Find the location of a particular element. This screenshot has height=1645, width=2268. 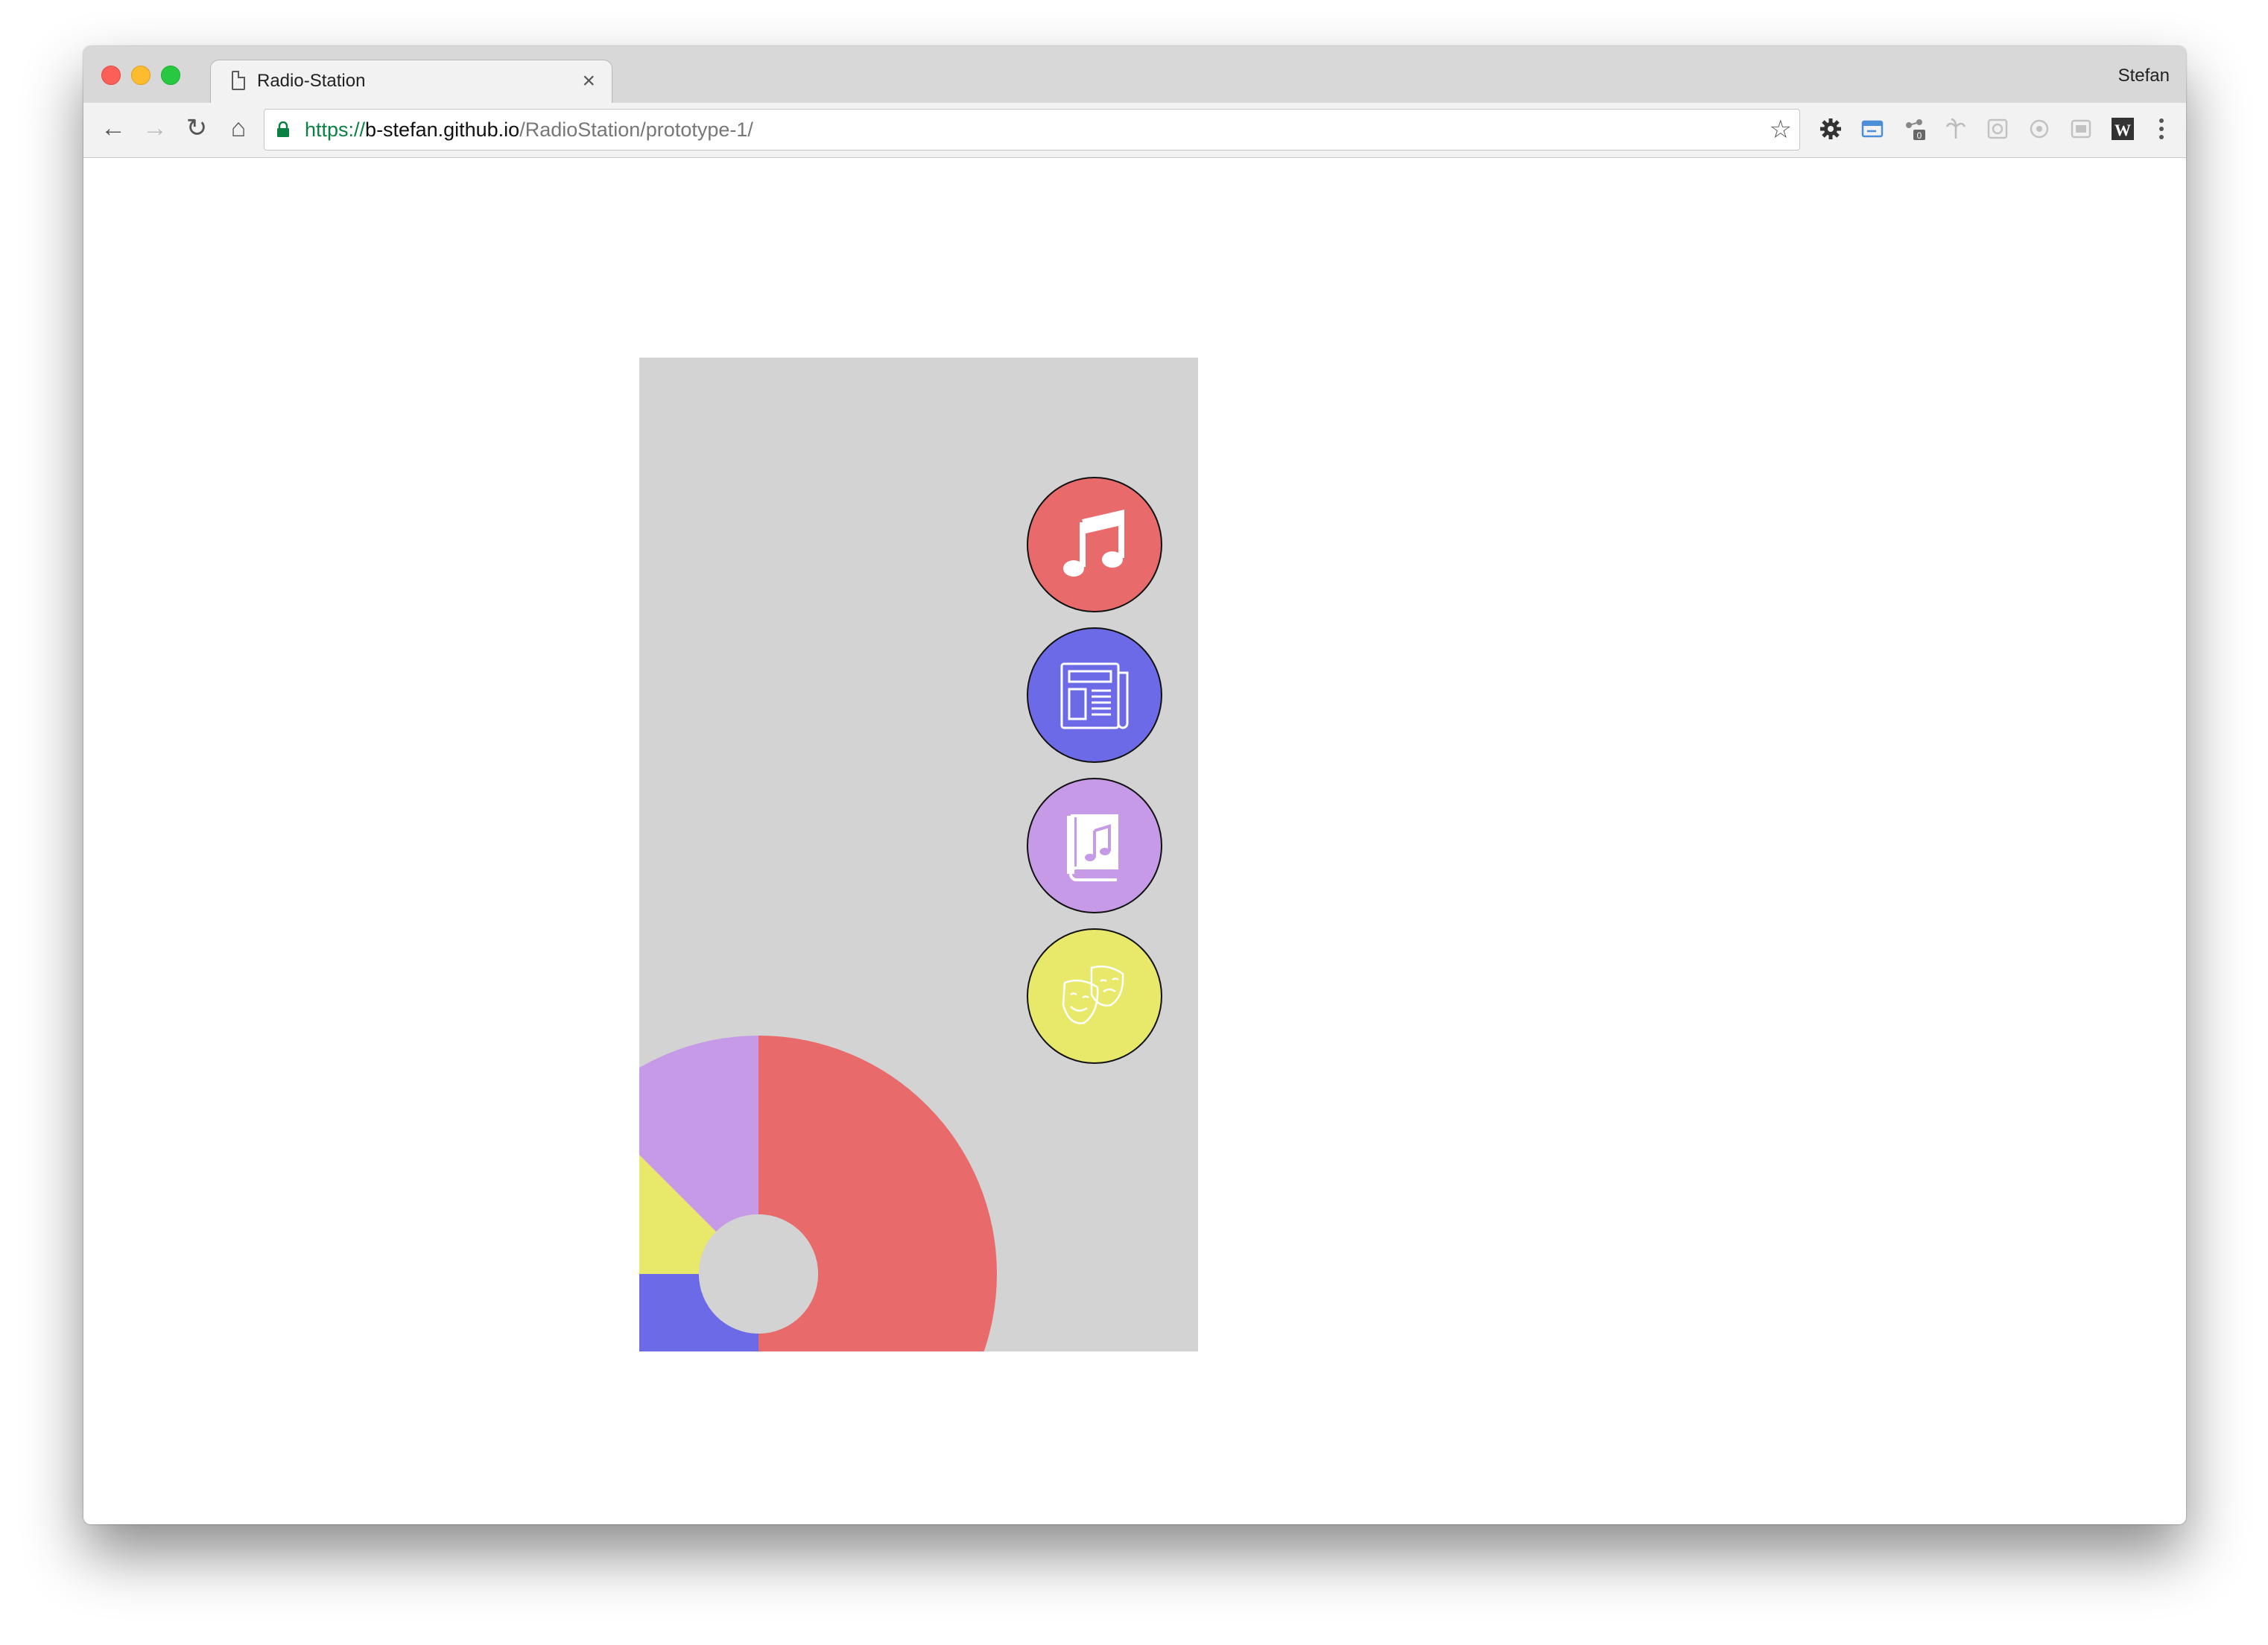

category-news-button is located at coordinates (1094, 695).